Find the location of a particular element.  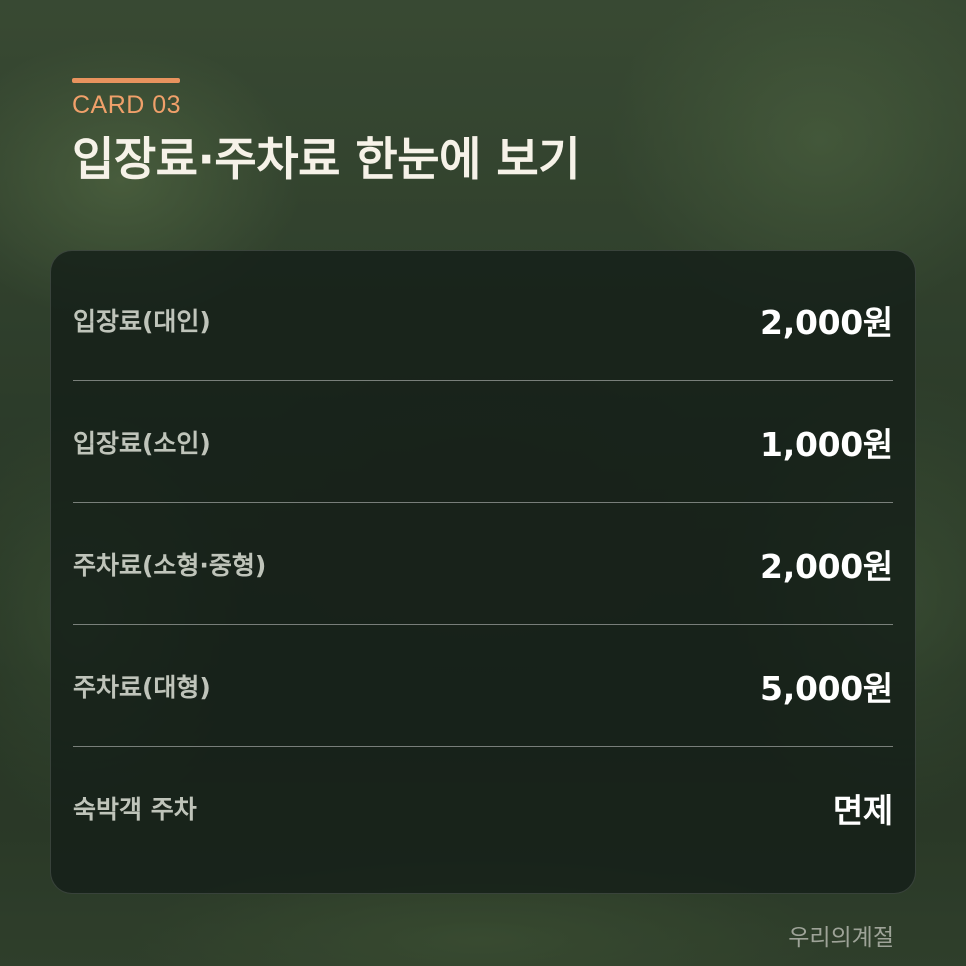

fee-row-large-parking: 주차료(대형) 5,000원 is located at coordinates (483, 686).